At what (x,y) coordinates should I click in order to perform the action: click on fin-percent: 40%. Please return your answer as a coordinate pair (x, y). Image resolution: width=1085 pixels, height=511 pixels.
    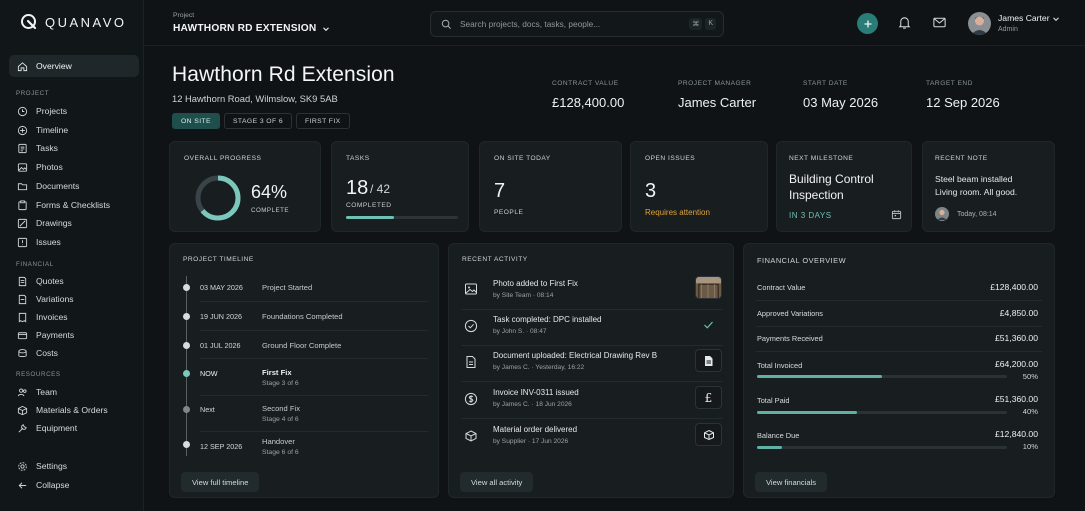
    Looking at the image, I should click on (1030, 411).